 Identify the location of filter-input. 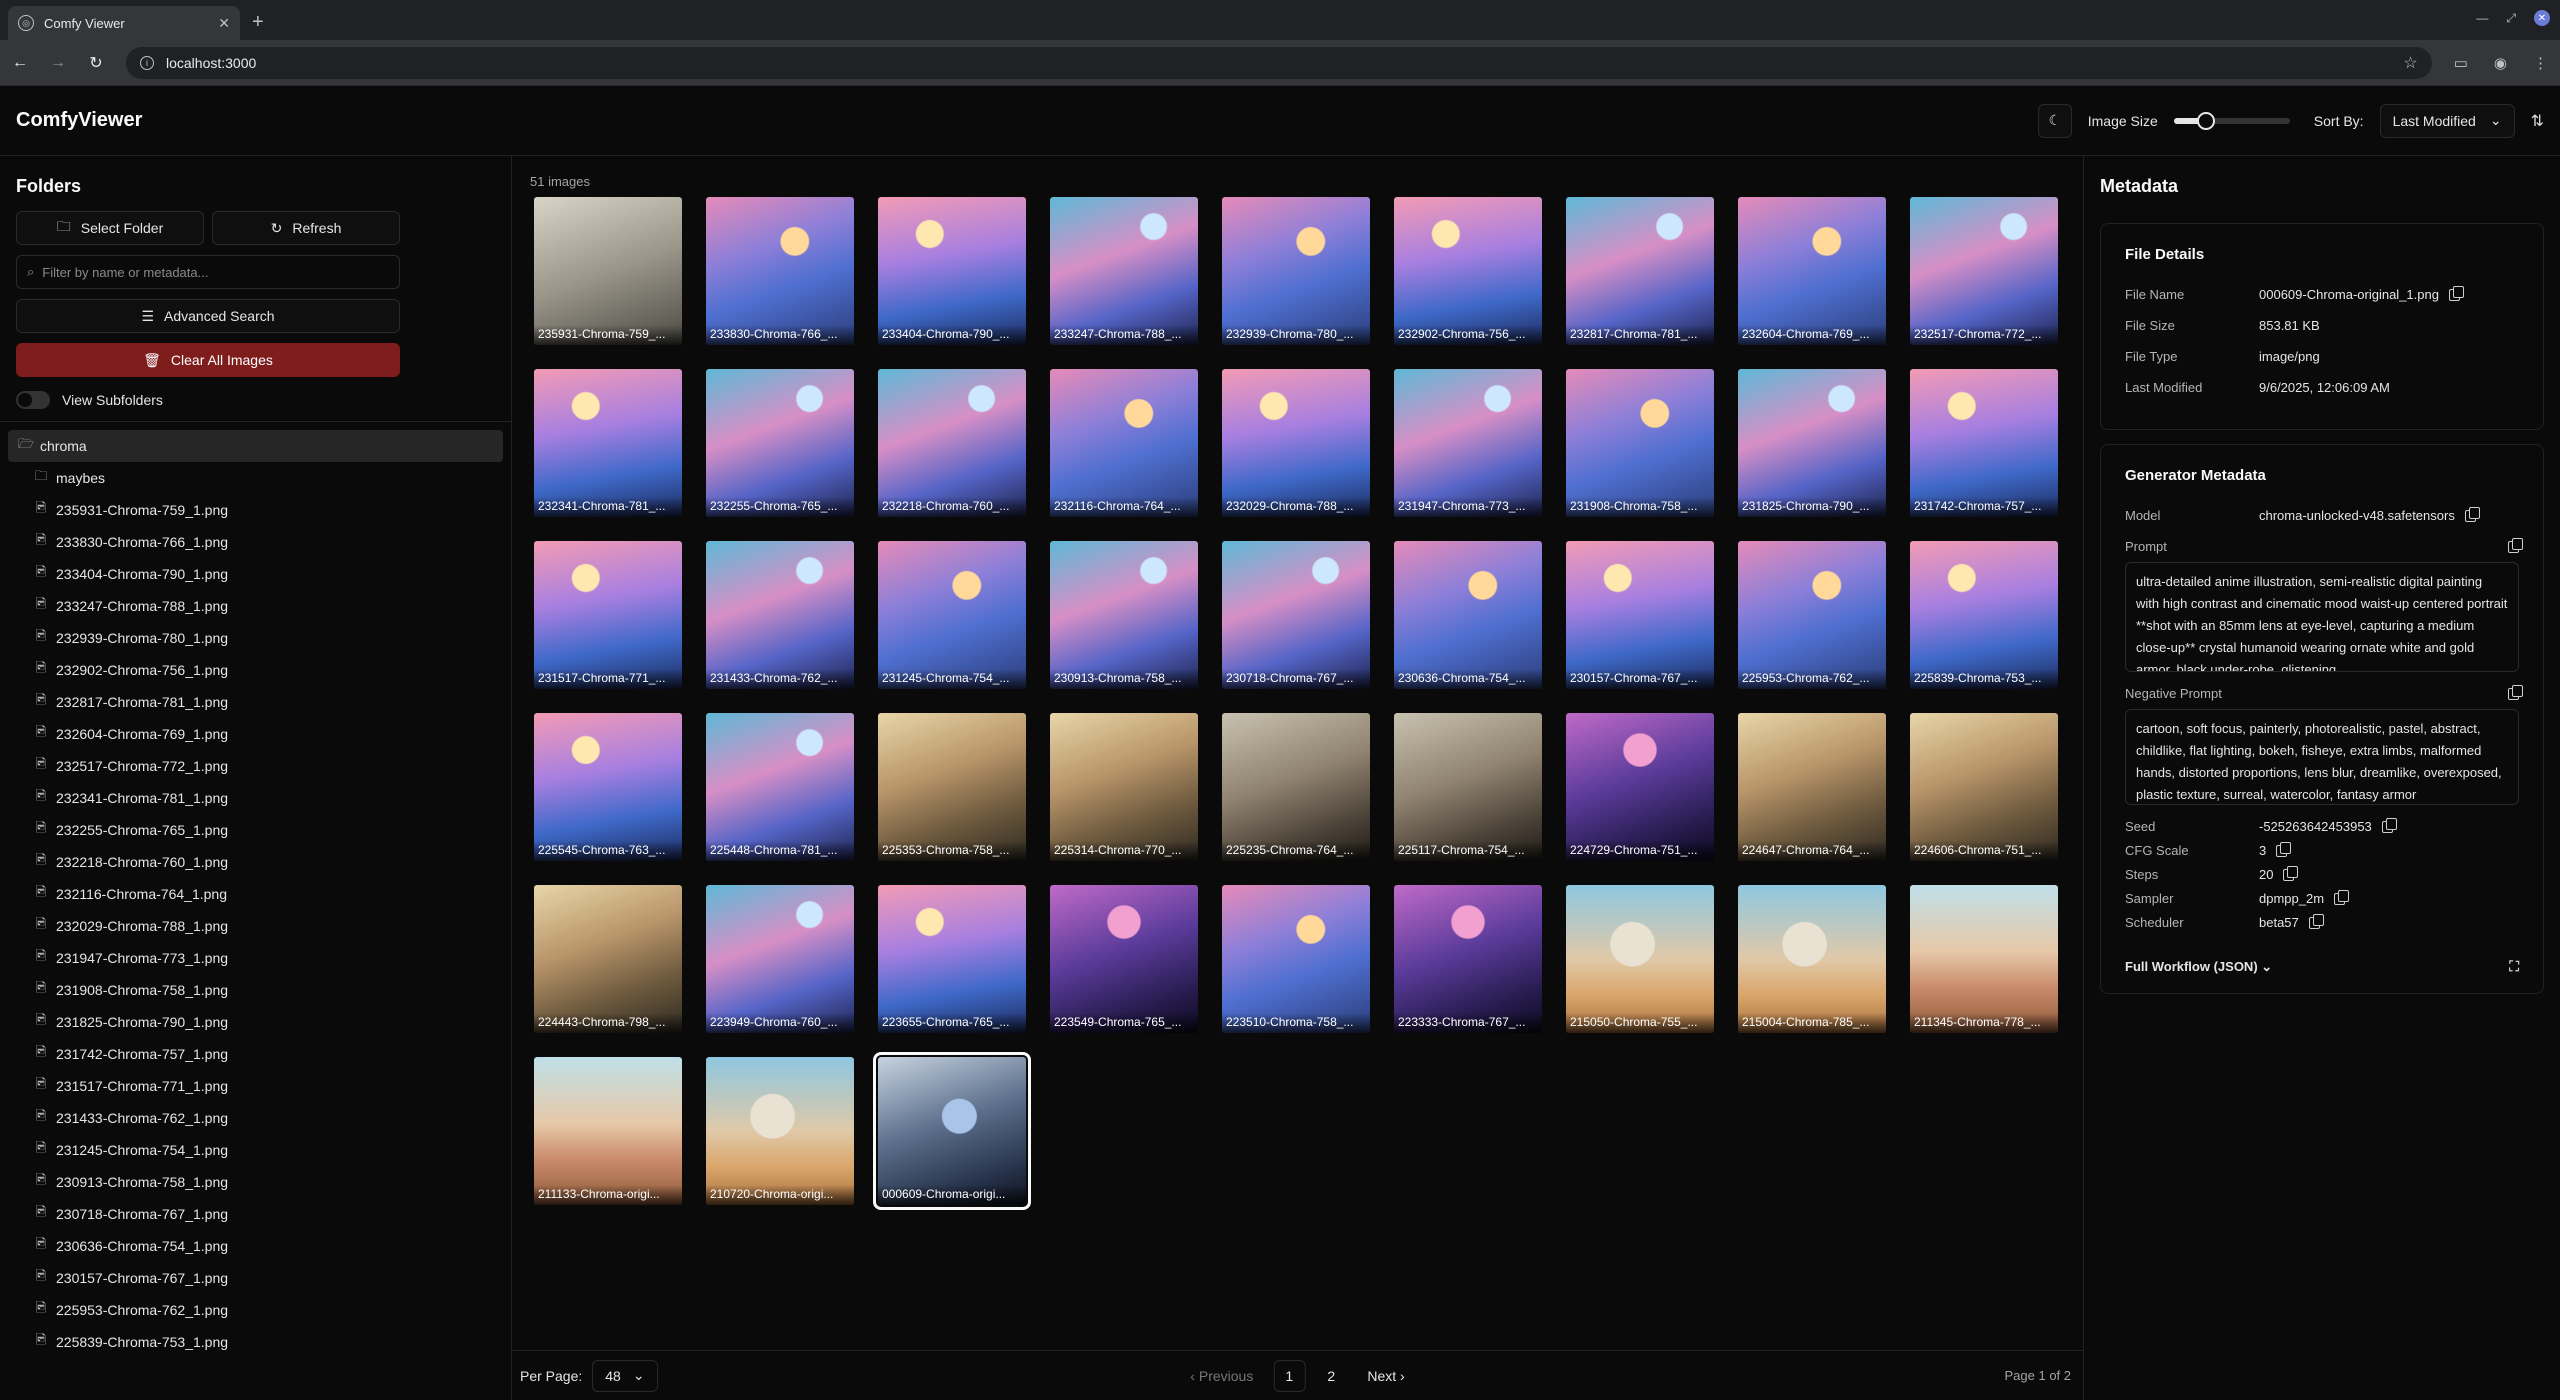
(215, 272).